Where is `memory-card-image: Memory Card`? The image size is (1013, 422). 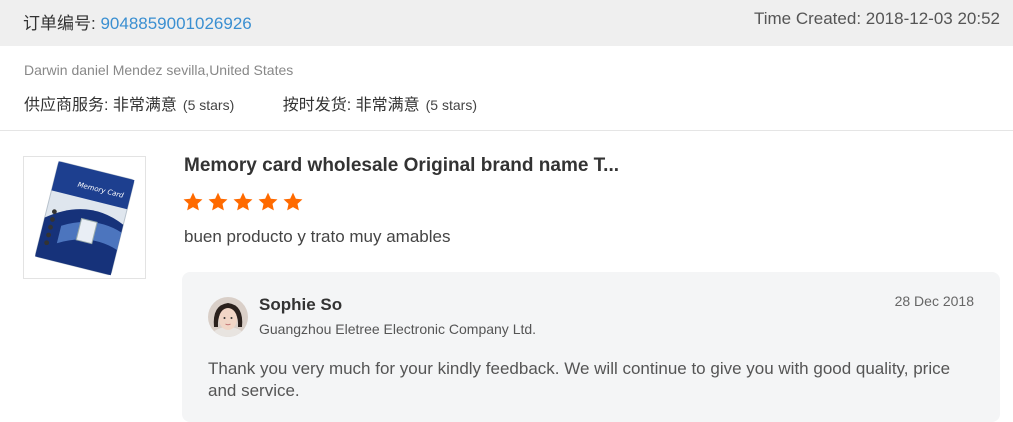
memory-card-image: Memory Card is located at coordinates (84, 217).